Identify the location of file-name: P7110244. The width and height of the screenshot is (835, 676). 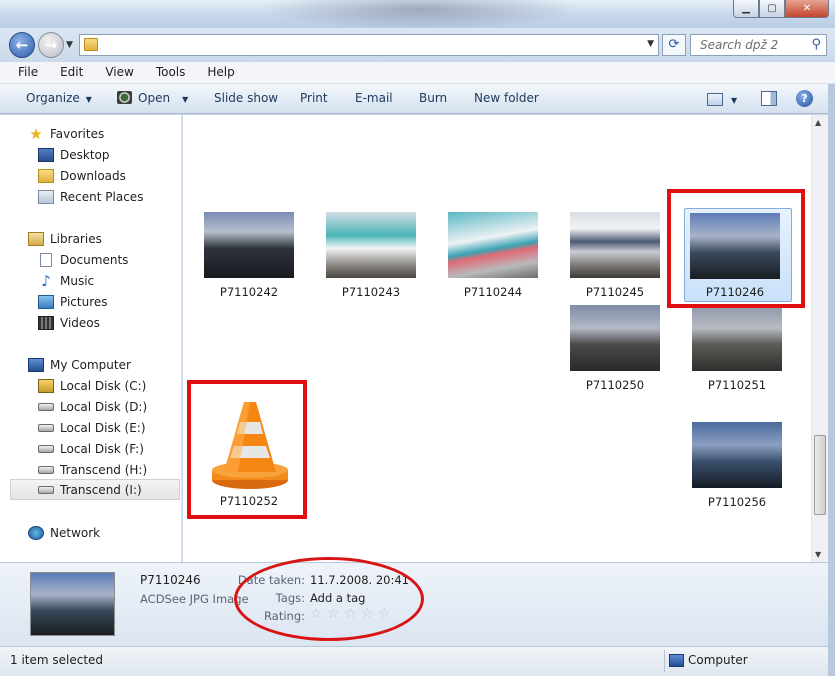
(493, 292).